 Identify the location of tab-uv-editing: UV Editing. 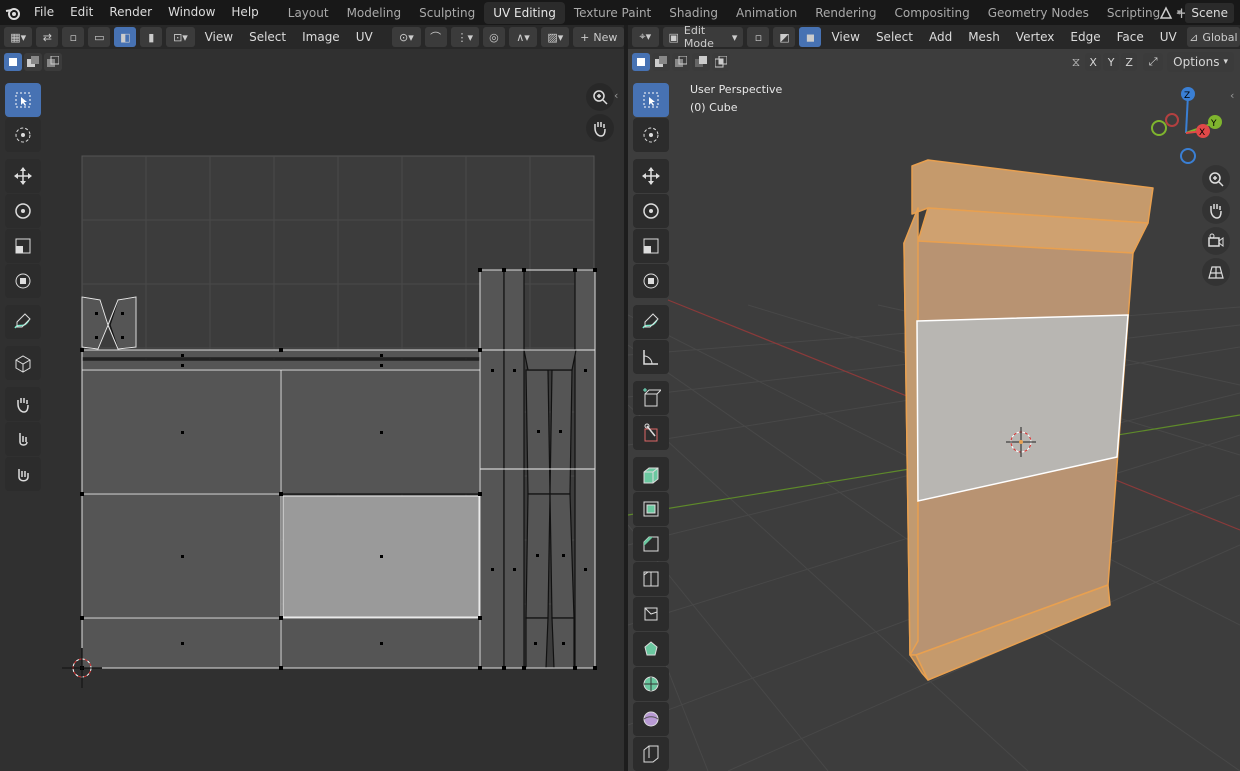
(524, 12).